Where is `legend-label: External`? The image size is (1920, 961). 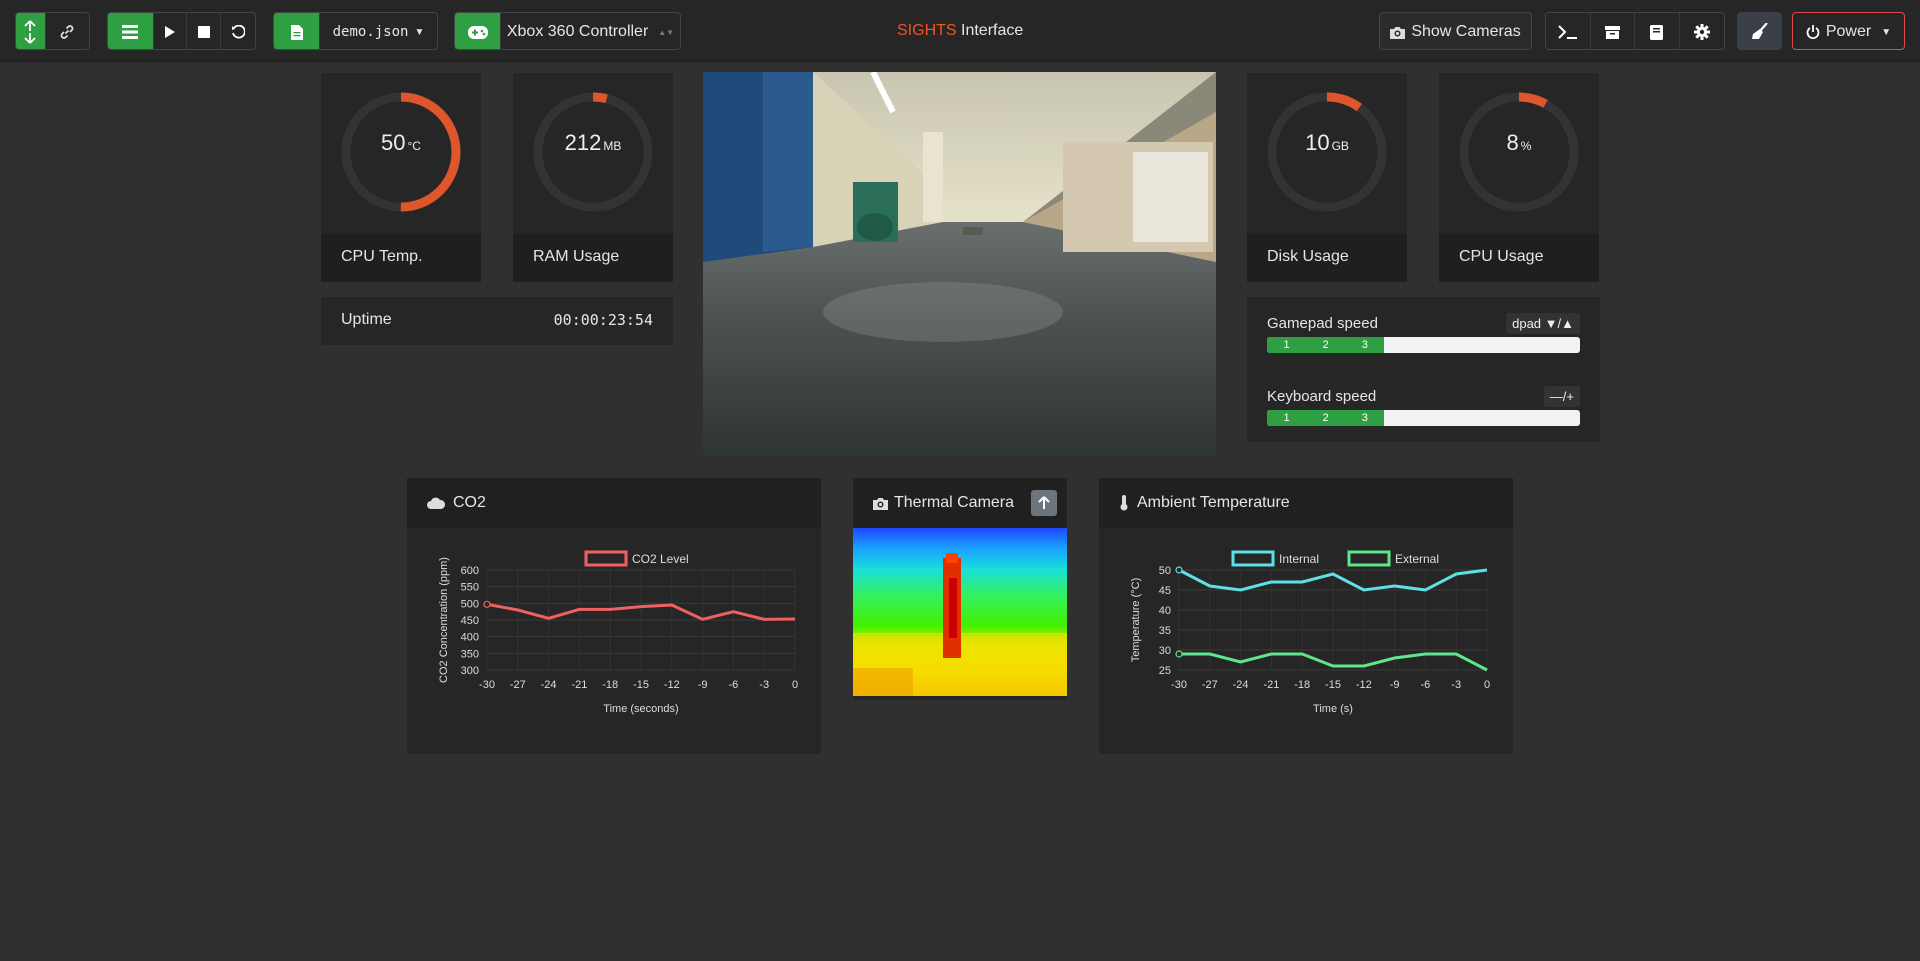 legend-label: External is located at coordinates (1417, 559).